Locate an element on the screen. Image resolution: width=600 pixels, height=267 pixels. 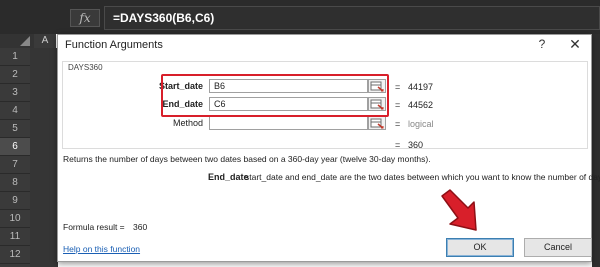
start-date-result: 44197 is located at coordinates (421, 87).